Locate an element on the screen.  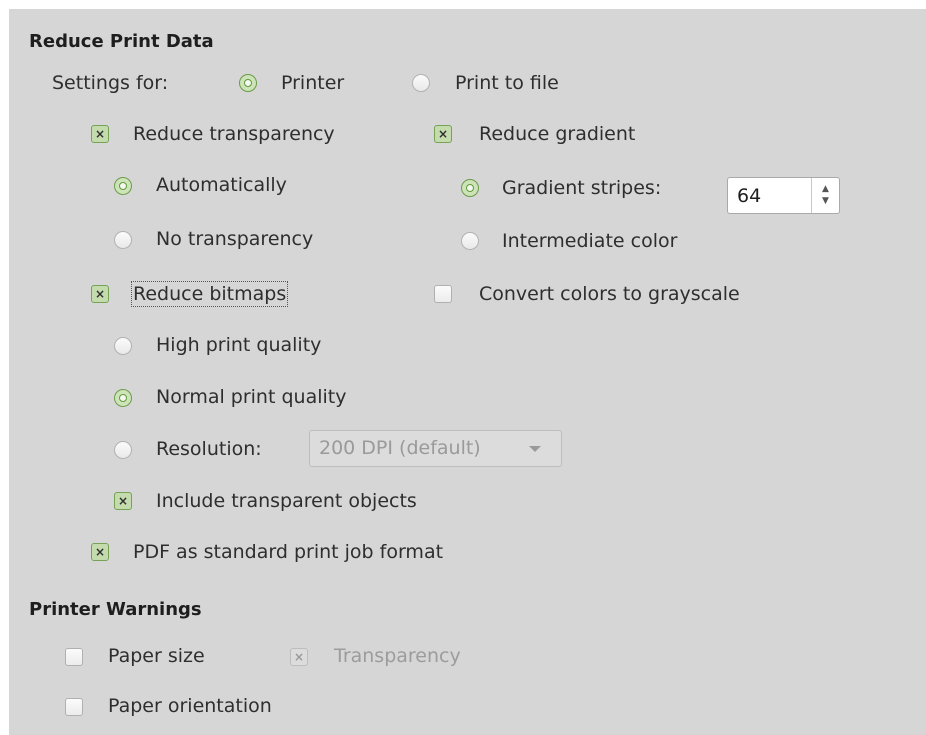
reduce-gradient-checkbox: × is located at coordinates (443, 134).